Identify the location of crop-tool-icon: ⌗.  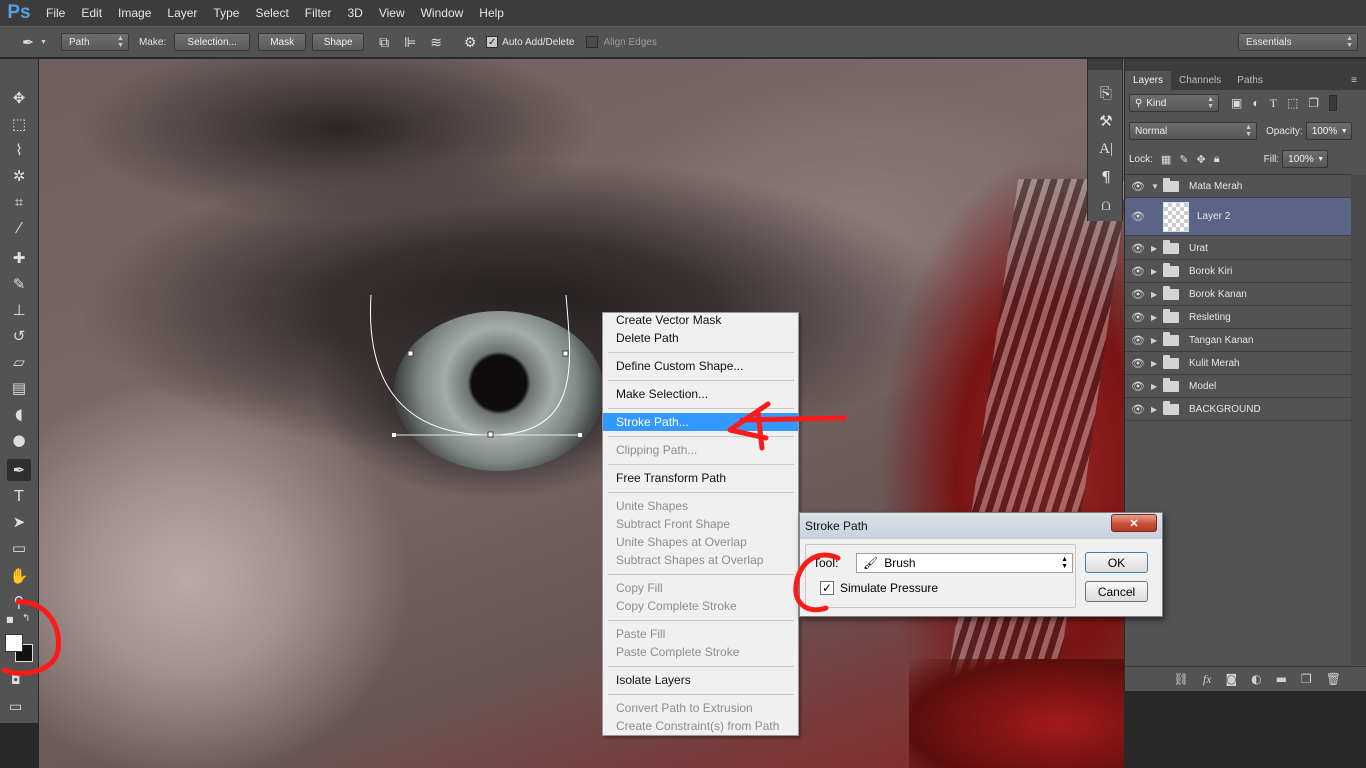
(19, 202).